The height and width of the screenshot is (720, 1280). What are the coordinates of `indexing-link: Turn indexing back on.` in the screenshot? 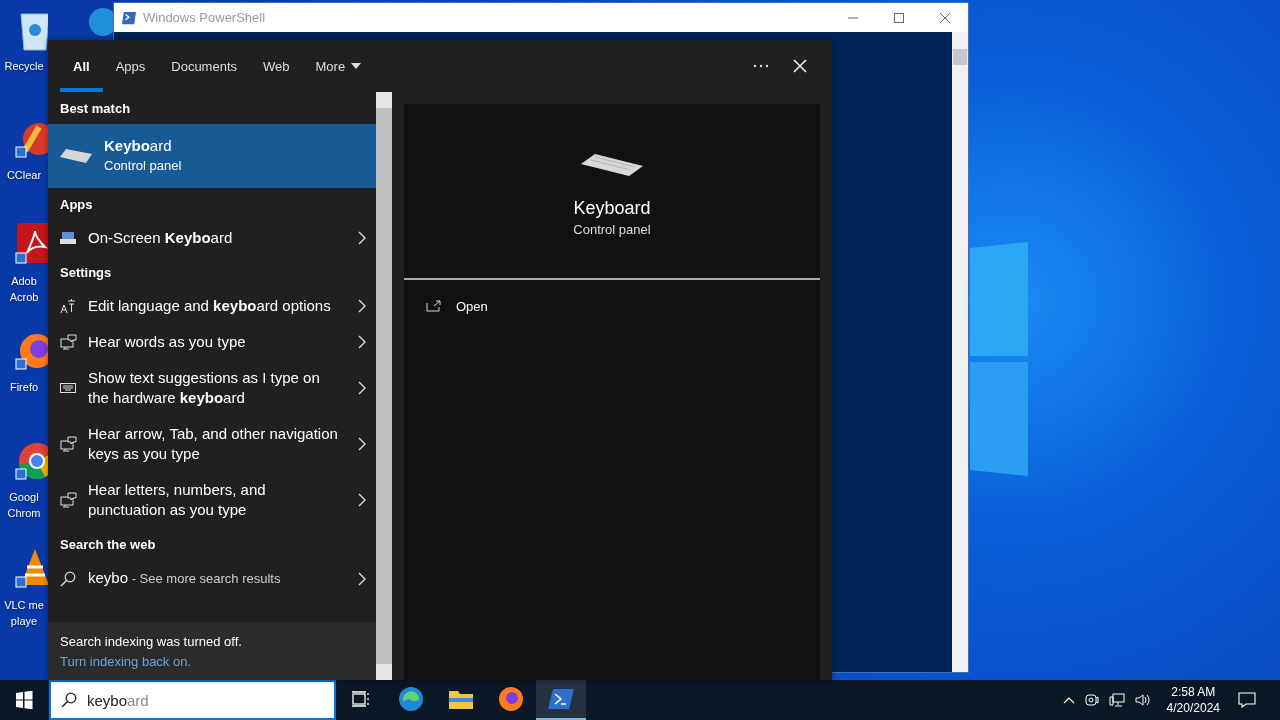 It's located at (126, 662).